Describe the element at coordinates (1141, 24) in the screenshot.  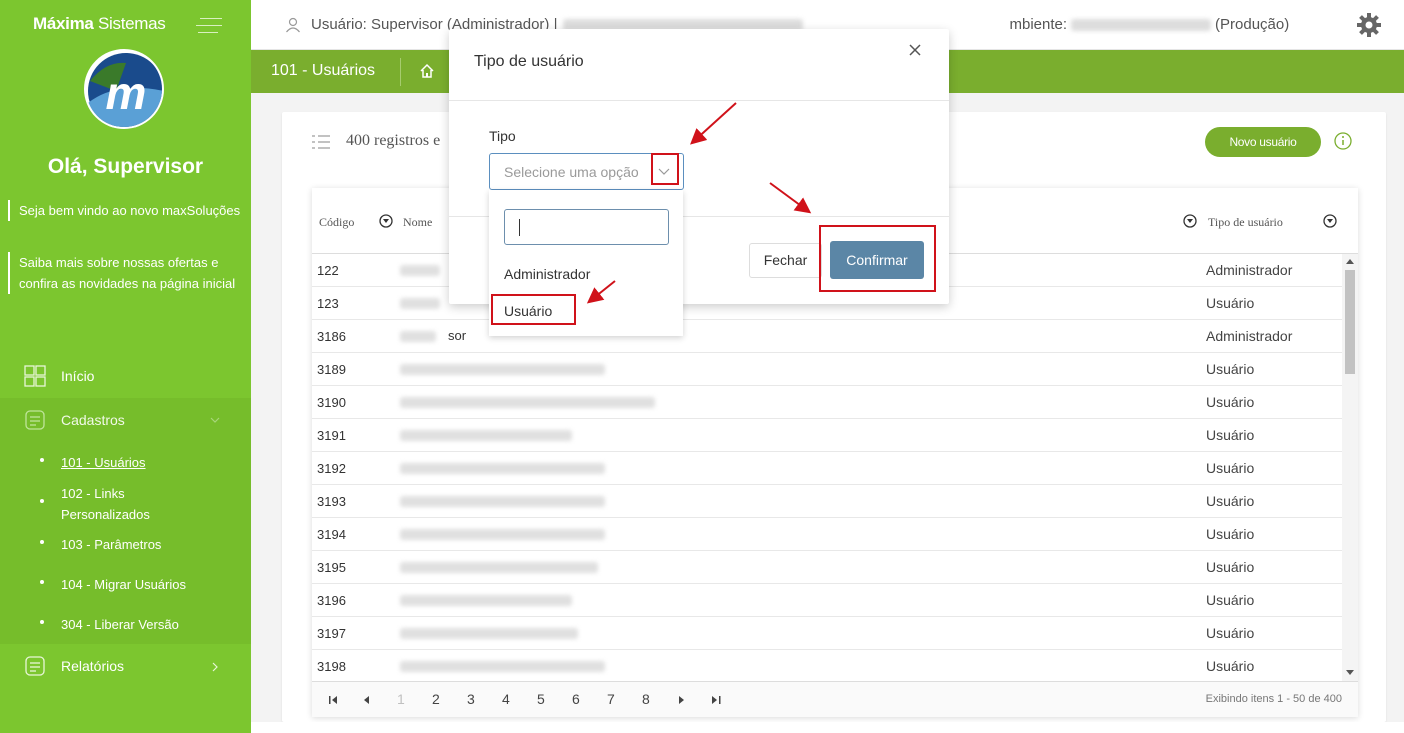
I see `blurred-environment` at that location.